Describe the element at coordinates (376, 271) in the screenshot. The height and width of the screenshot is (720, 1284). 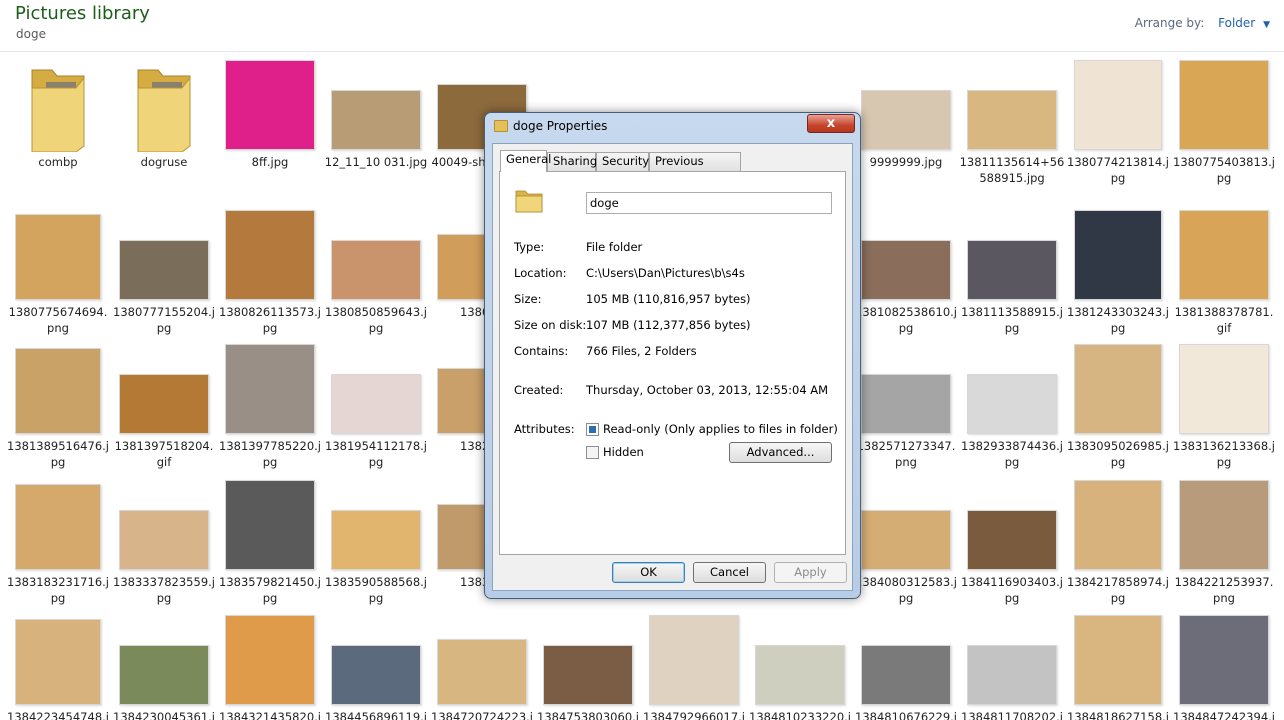
I see `file-item: 1380850859643.jpg` at that location.